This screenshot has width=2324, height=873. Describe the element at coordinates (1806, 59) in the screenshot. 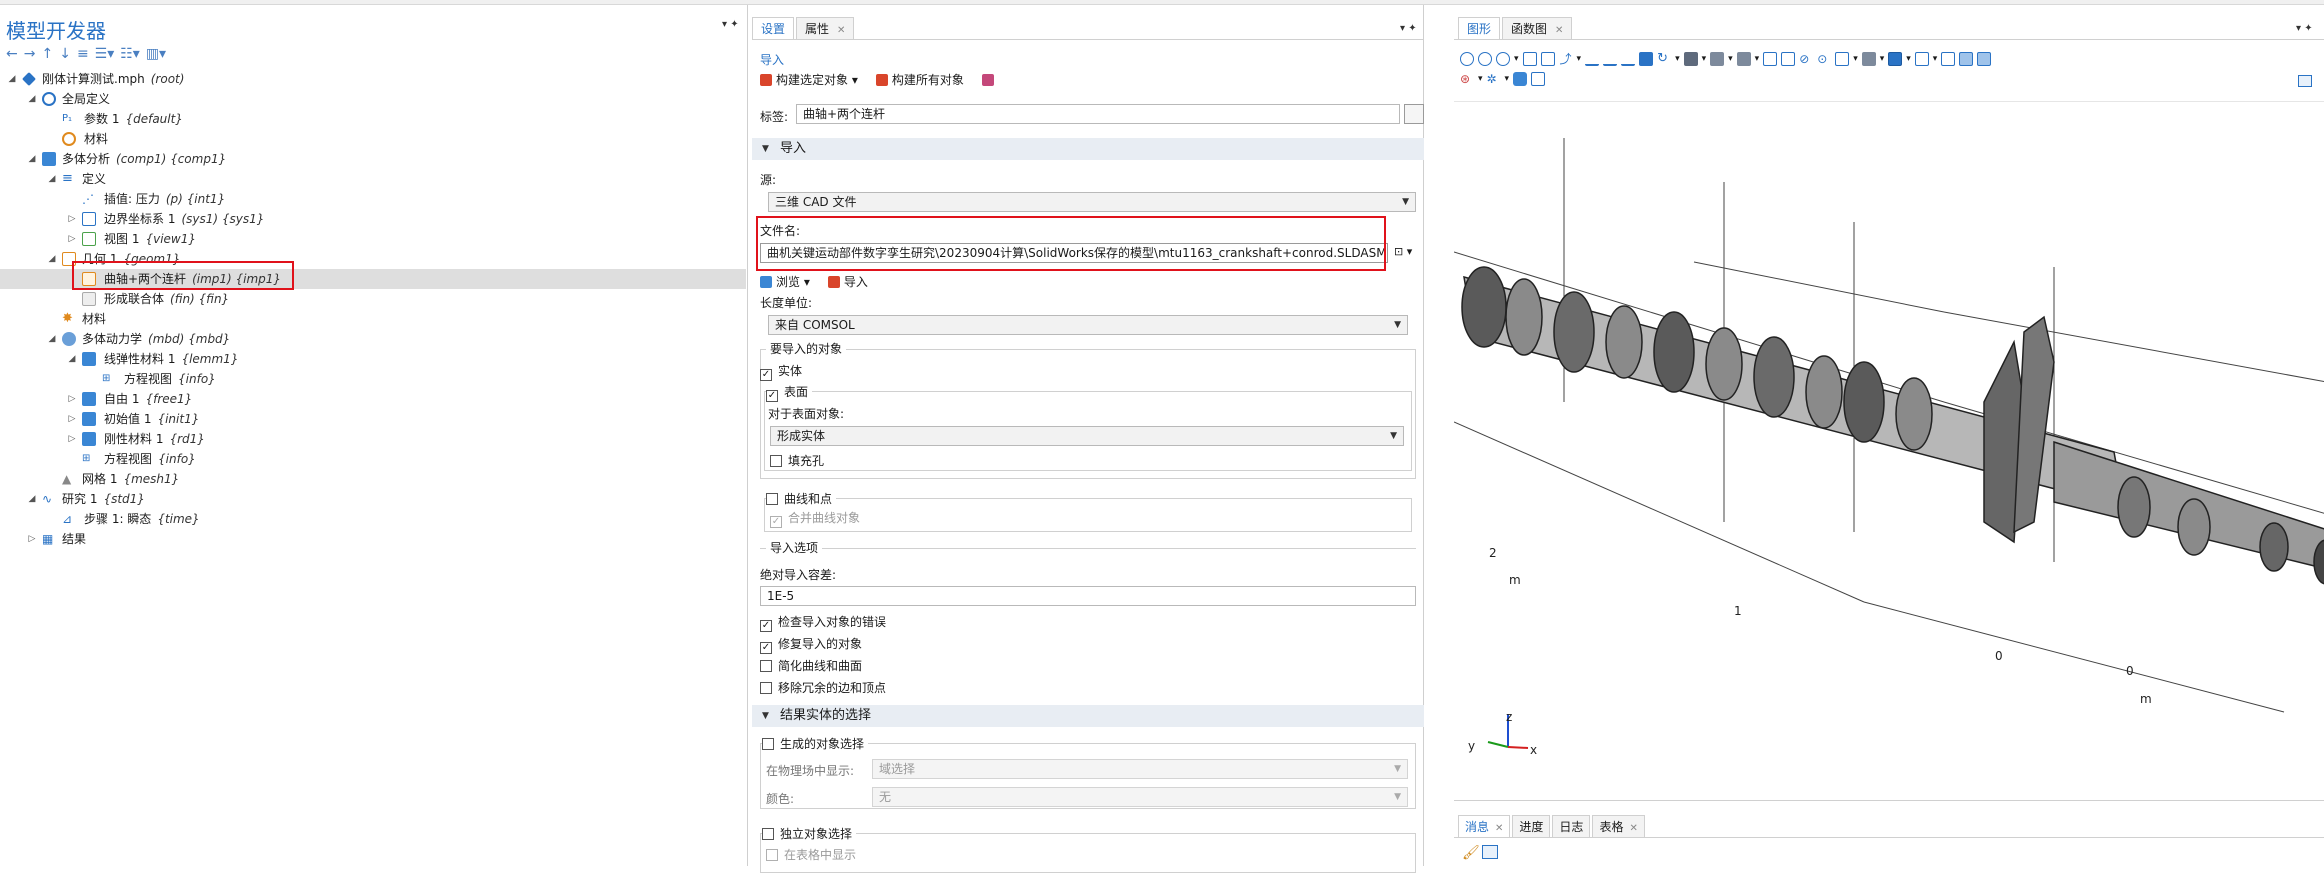

I see `hide-icon: ⊘` at that location.